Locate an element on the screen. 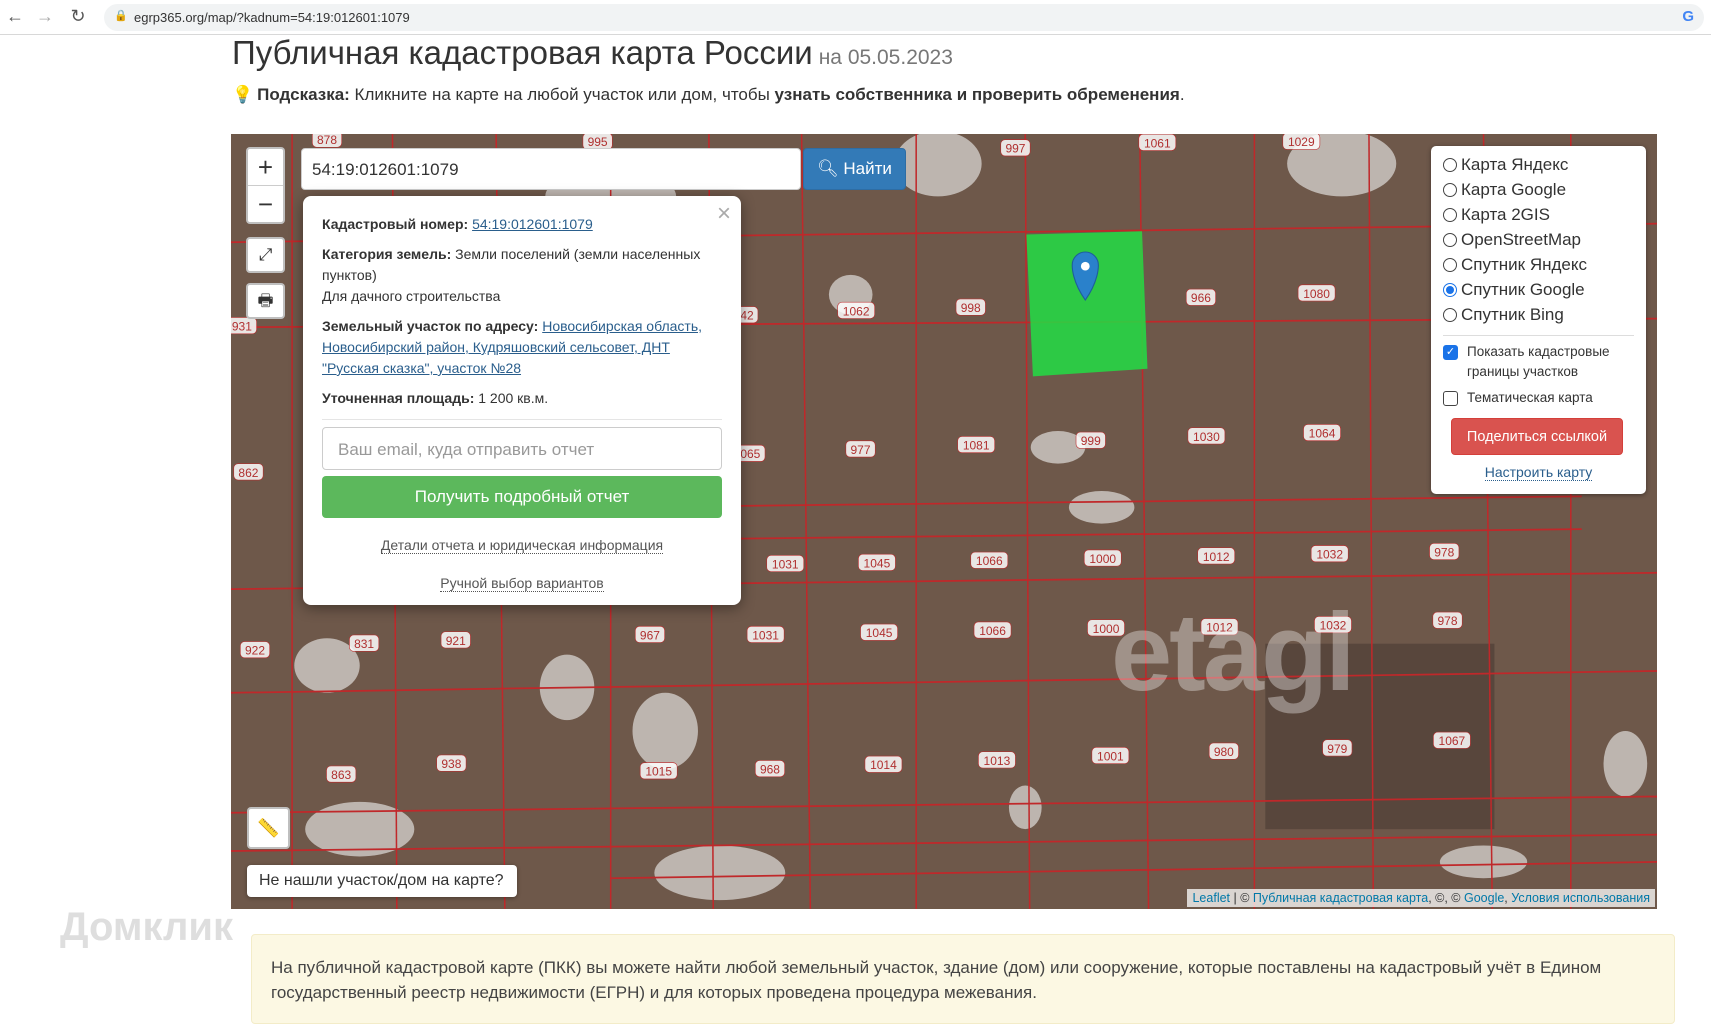  parcel-label: 977 is located at coordinates (861, 450).